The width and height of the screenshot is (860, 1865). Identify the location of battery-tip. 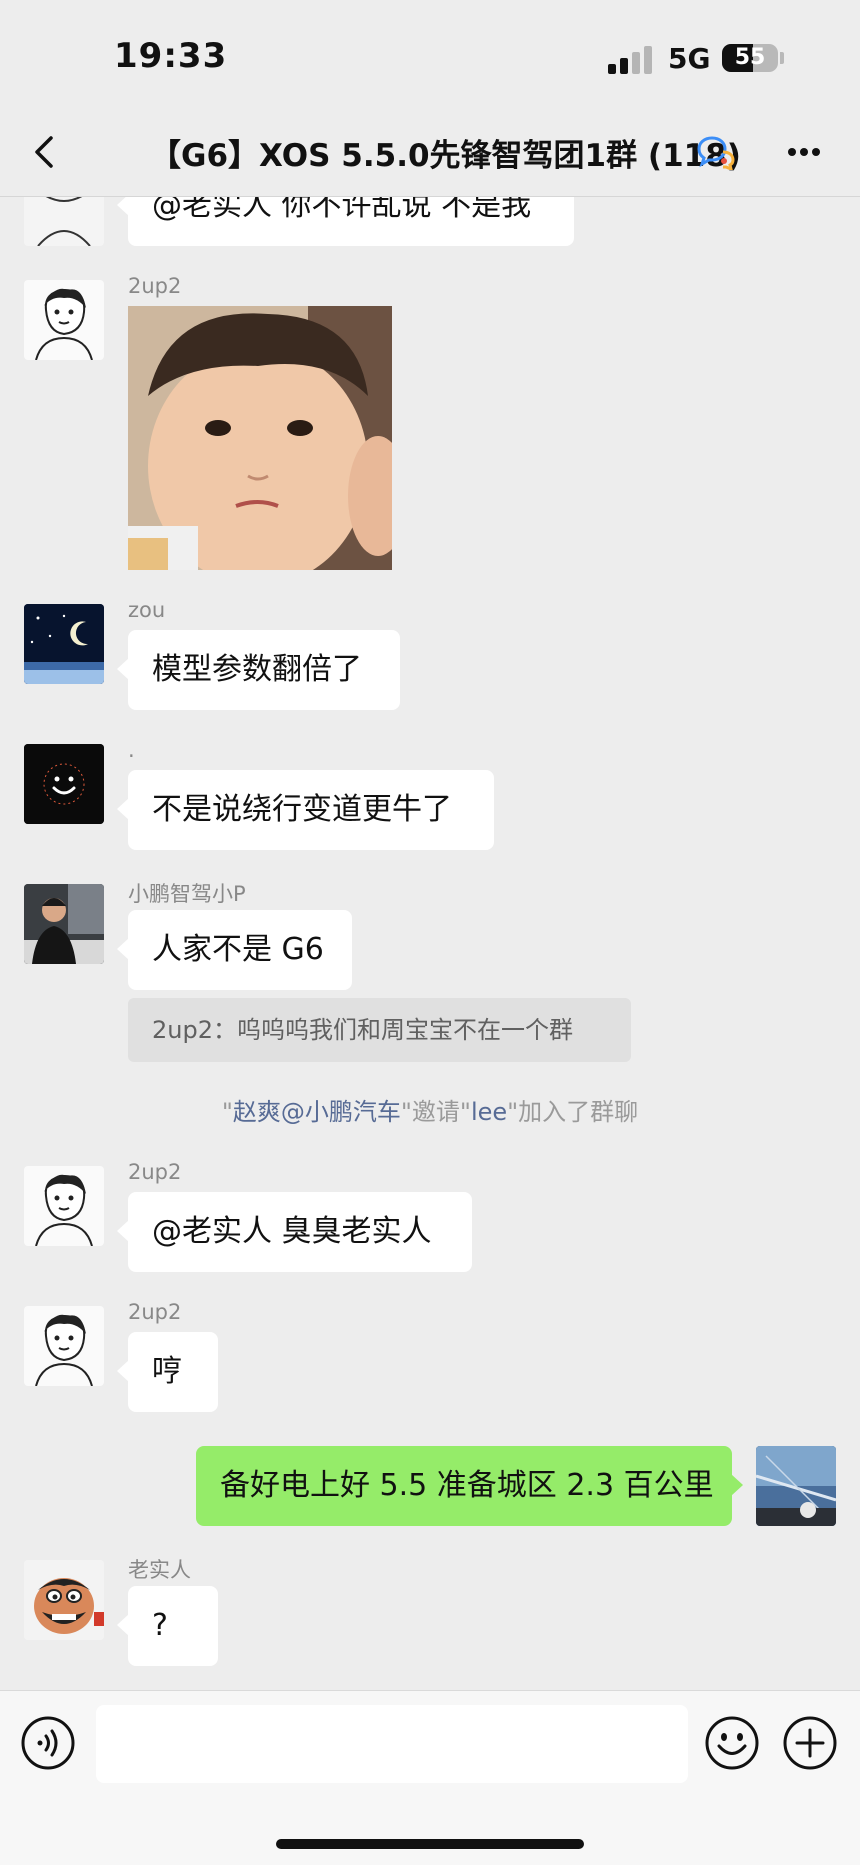
(782, 58).